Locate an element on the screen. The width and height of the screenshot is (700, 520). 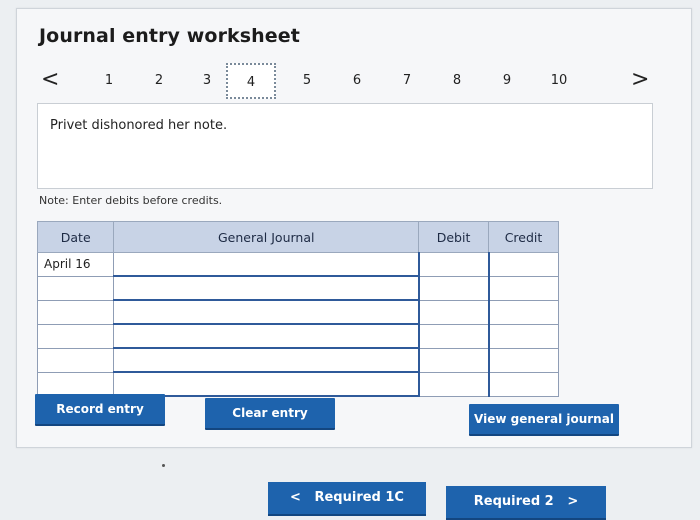
page-8: 8 is located at coordinates (457, 80).